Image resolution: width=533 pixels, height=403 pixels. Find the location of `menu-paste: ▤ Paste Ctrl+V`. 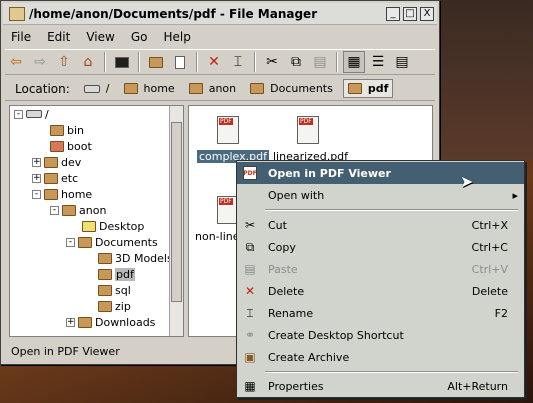

menu-paste: ▤ Paste Ctrl+V is located at coordinates (380, 269).